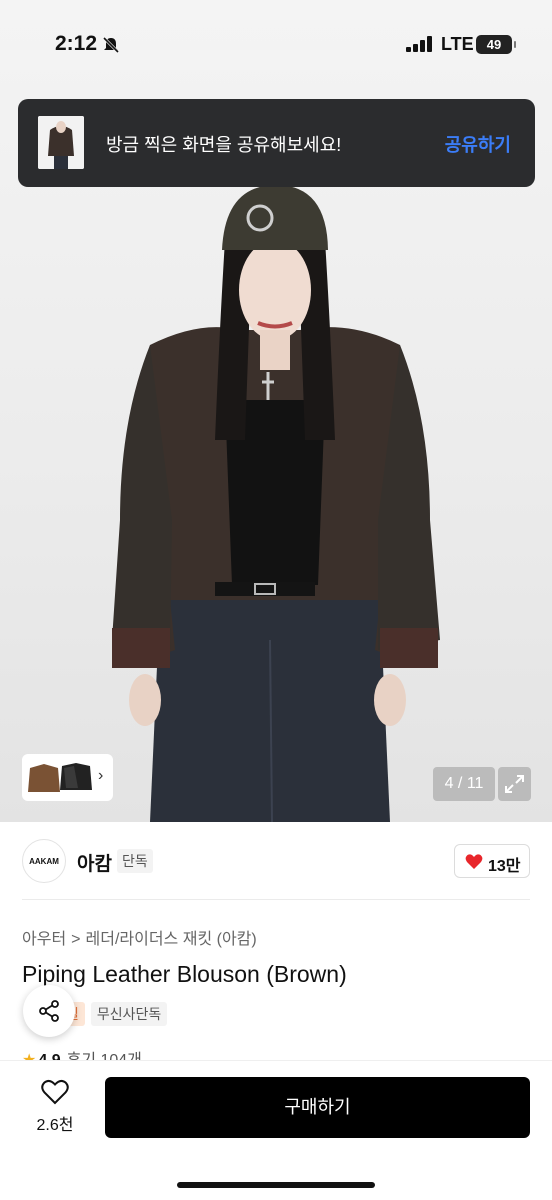 Image resolution: width=552 pixels, height=1200 pixels. What do you see at coordinates (29, 1056) in the screenshot?
I see `star-icon: ★` at bounding box center [29, 1056].